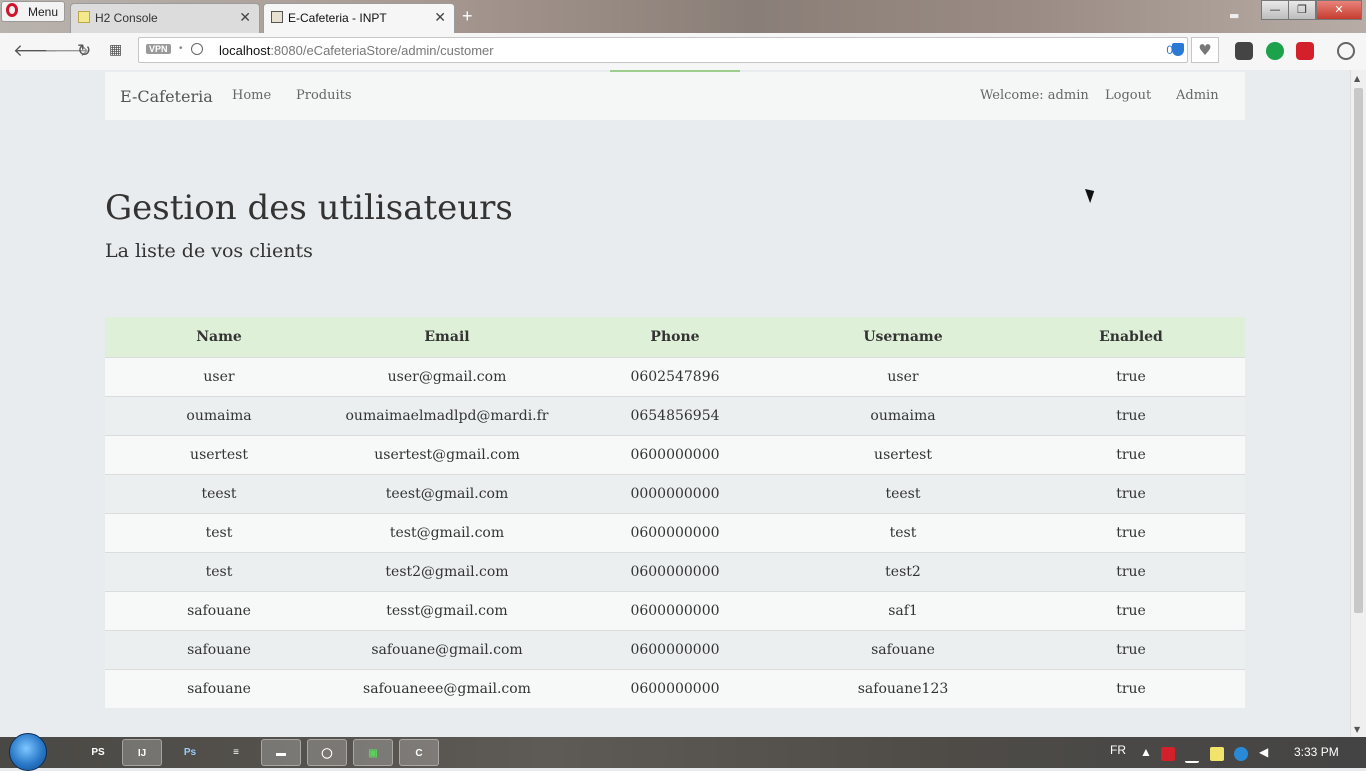 The image size is (1366, 771). I want to click on taskbar-phpstorm: PS, so click(98, 752).